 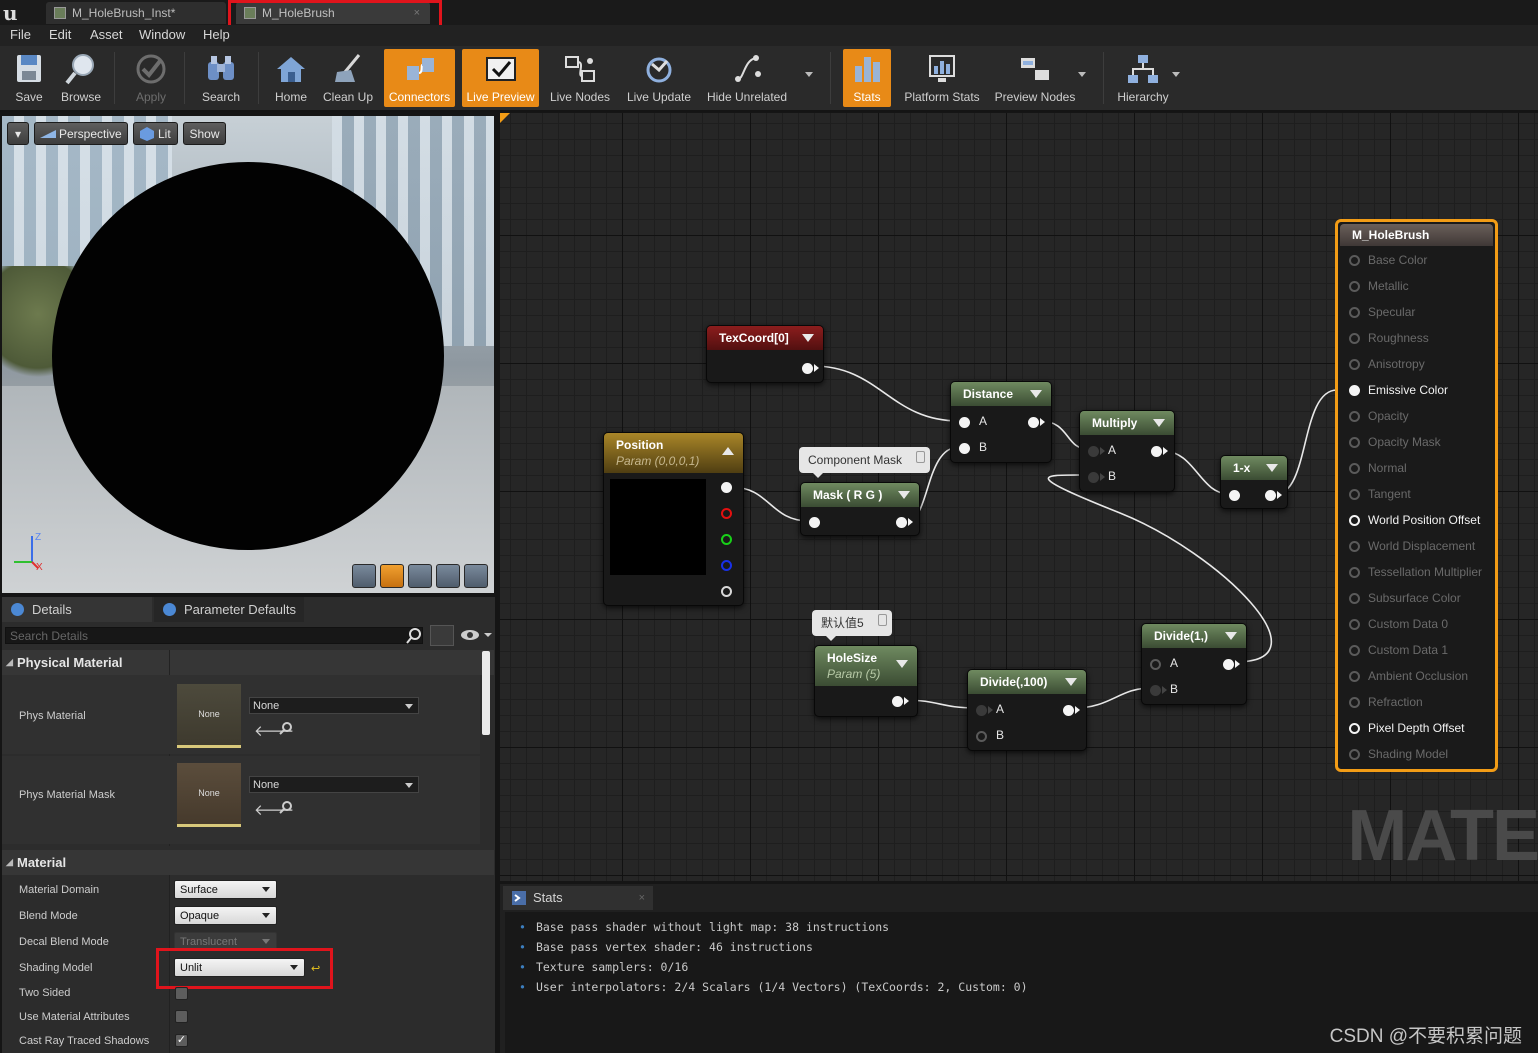 What do you see at coordinates (726, 539) in the screenshot?
I see `output-pin-g` at bounding box center [726, 539].